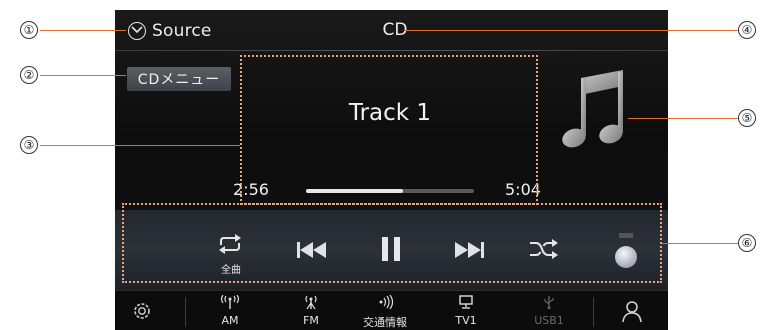 The width and height of the screenshot is (774, 330). Describe the element at coordinates (747, 243) in the screenshot. I see `callout-6: ⑥` at that location.